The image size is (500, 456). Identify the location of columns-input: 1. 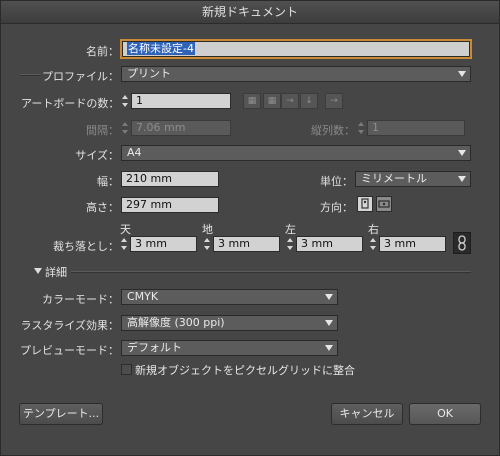
(416, 128).